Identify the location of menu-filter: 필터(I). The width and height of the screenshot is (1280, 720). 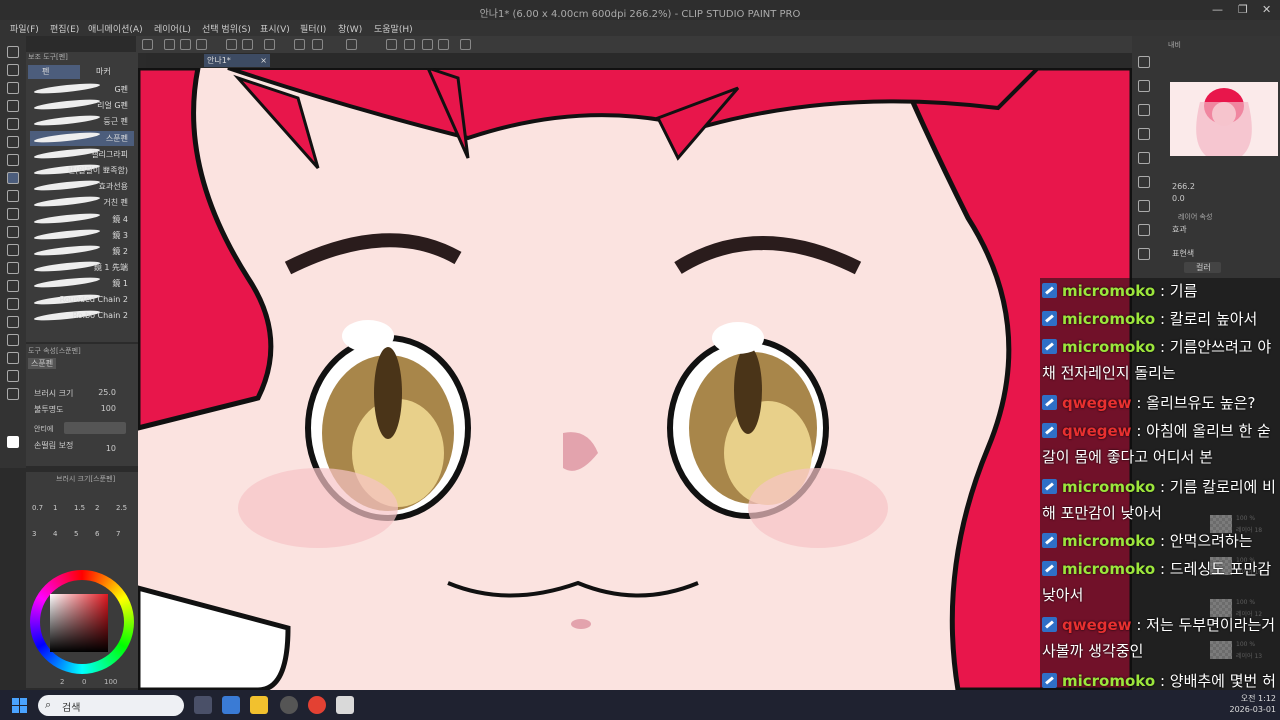
(313, 28).